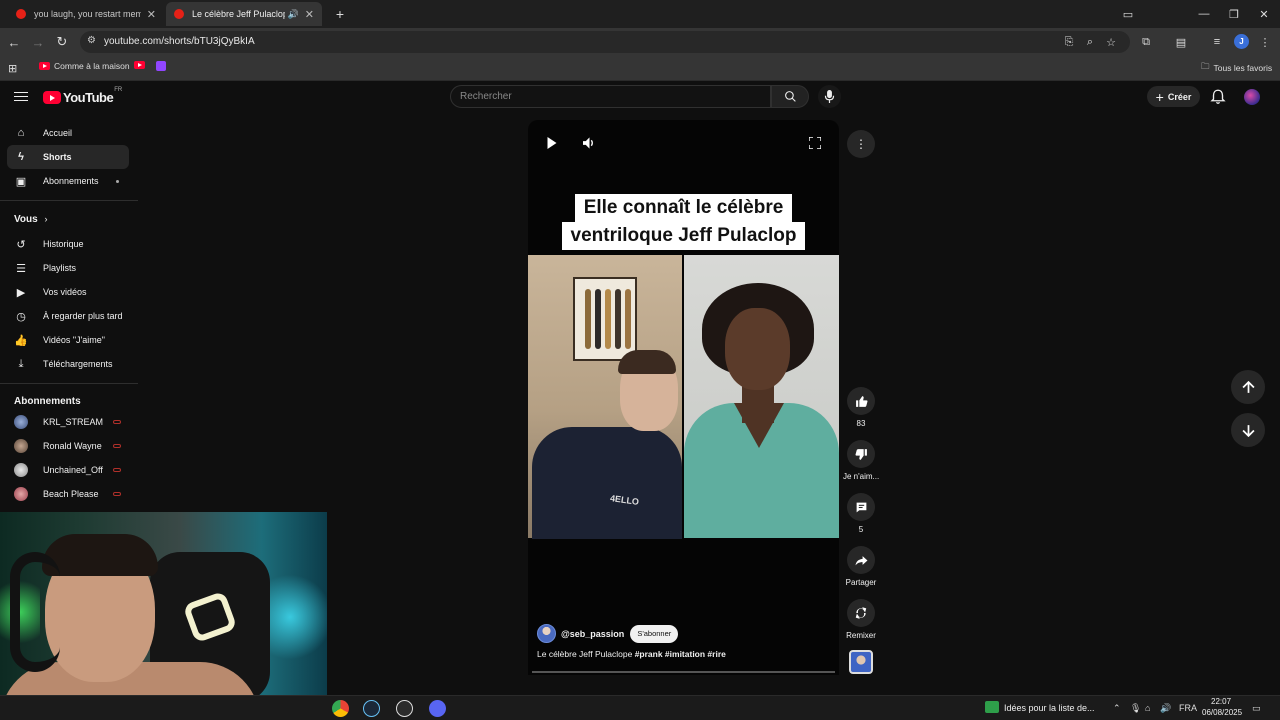 The height and width of the screenshot is (720, 1280). I want to click on shorts-icon: ϟ, so click(21, 157).